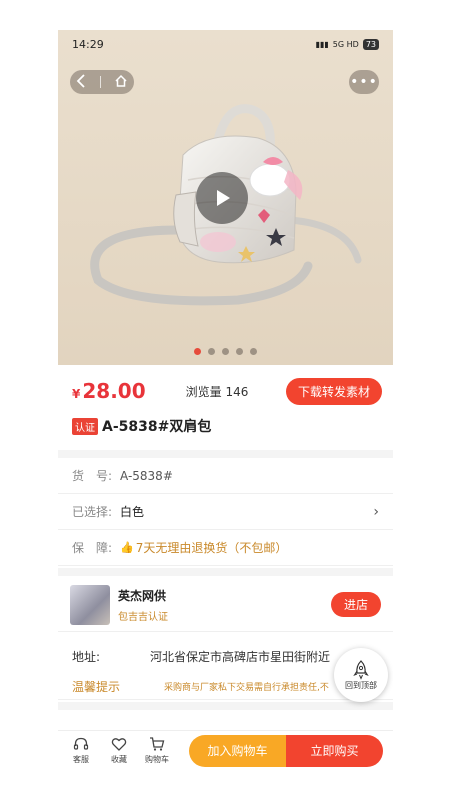 This screenshot has height=800, width=450. I want to click on download-materials-button: 下载转发素材, so click(333, 391).